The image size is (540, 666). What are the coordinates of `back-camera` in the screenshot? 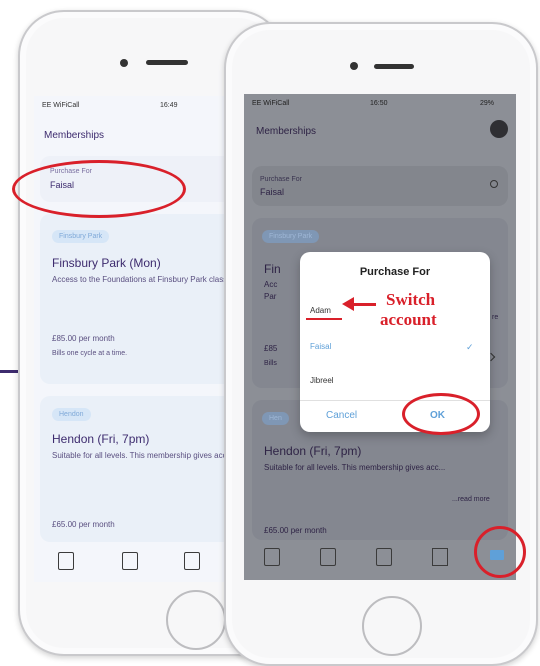 It's located at (124, 63).